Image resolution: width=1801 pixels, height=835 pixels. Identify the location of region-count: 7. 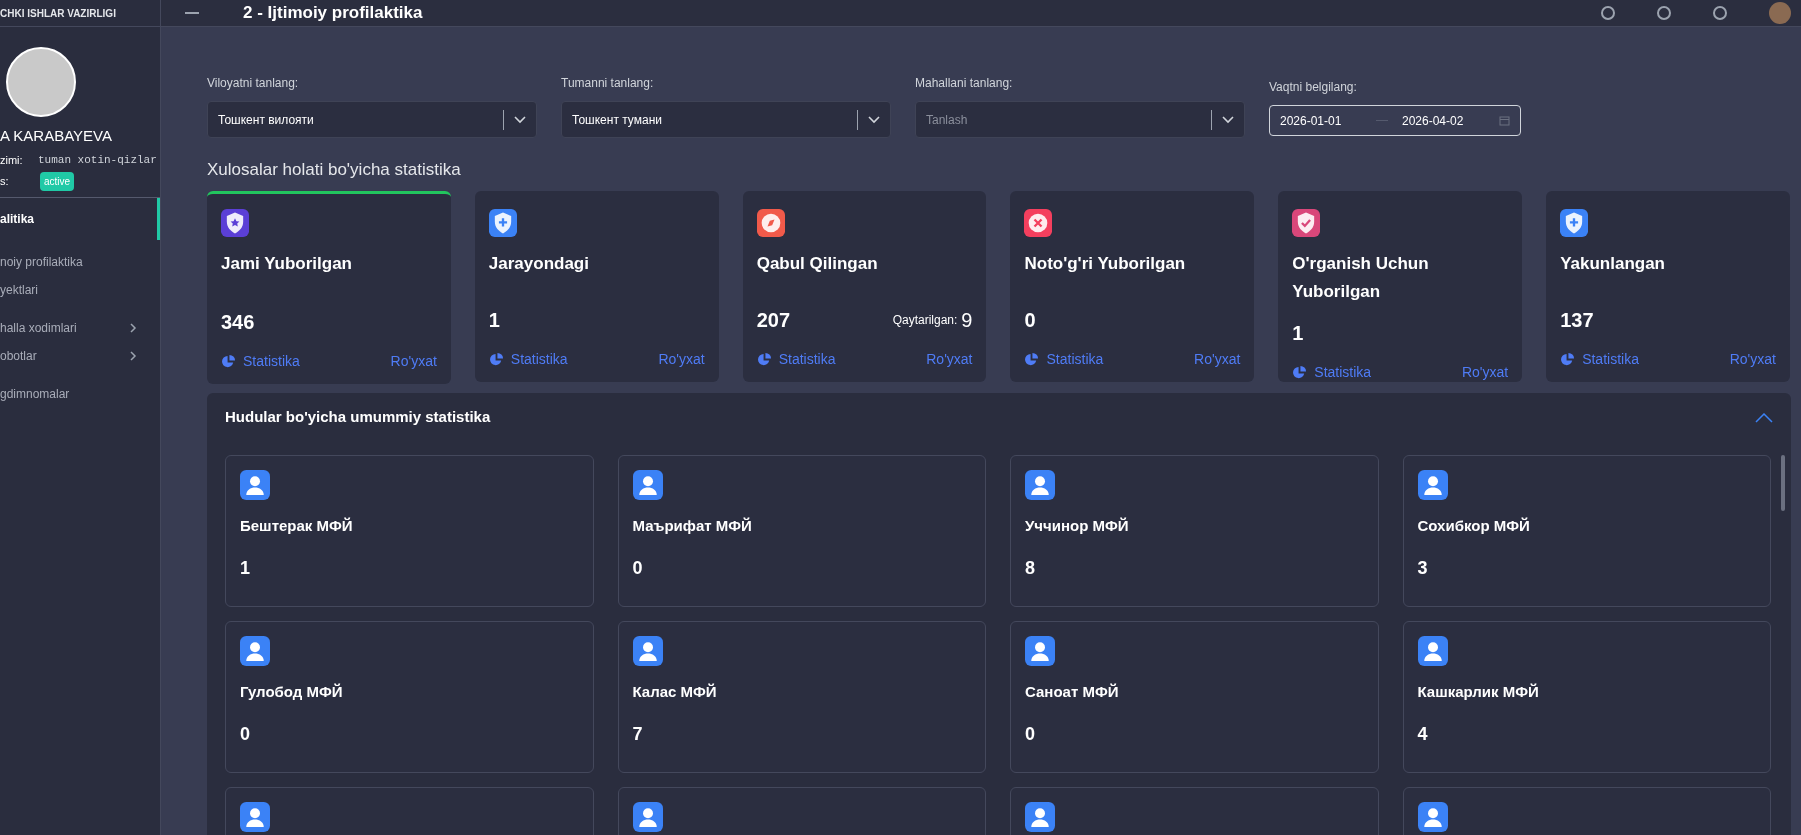
(638, 734).